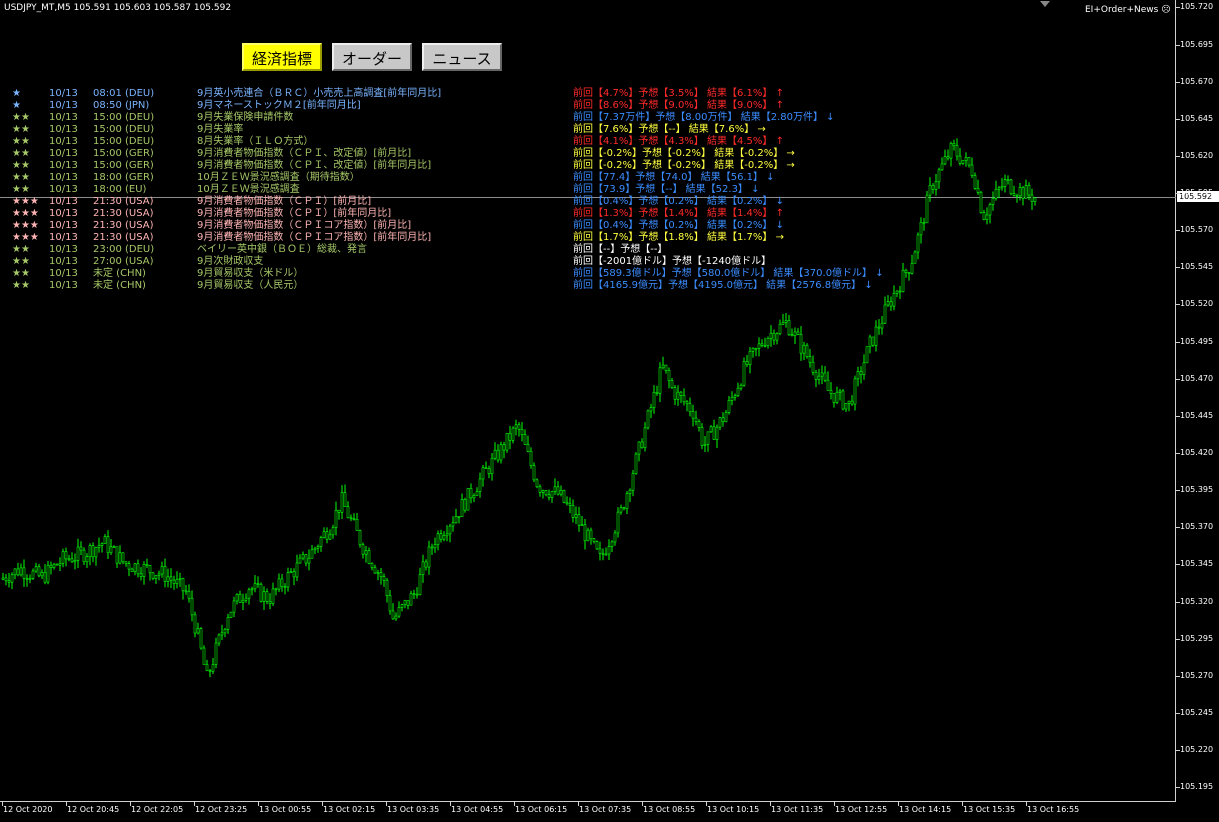  What do you see at coordinates (314, 237) in the screenshot?
I see `event-name: 9月消費者物価指数（ＣＰＩコア指数）[前年同月比]` at bounding box center [314, 237].